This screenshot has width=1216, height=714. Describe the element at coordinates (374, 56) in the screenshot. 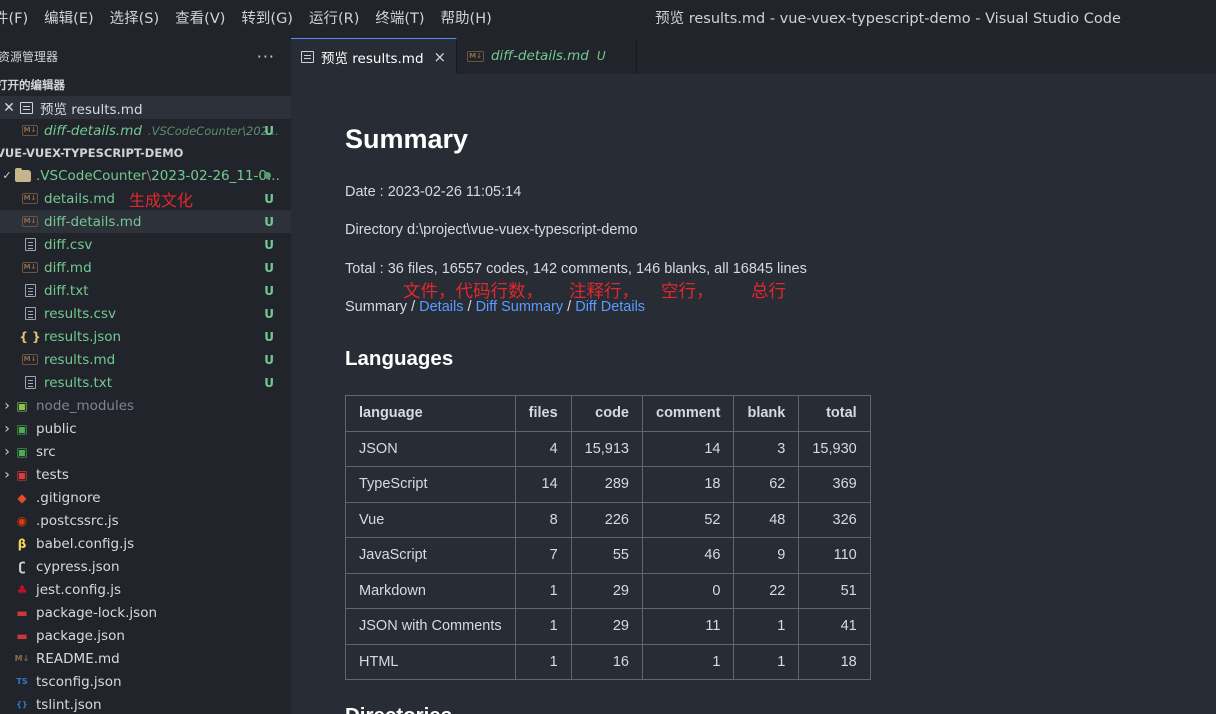

I see `tab-preview-results: 预览 results.md ×` at that location.